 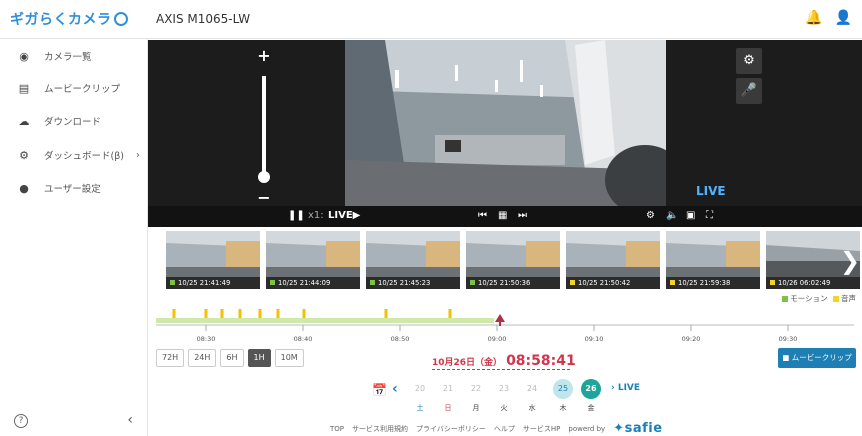 I want to click on event-thumbnail: 10/25 21:50:36, so click(x=513, y=260).